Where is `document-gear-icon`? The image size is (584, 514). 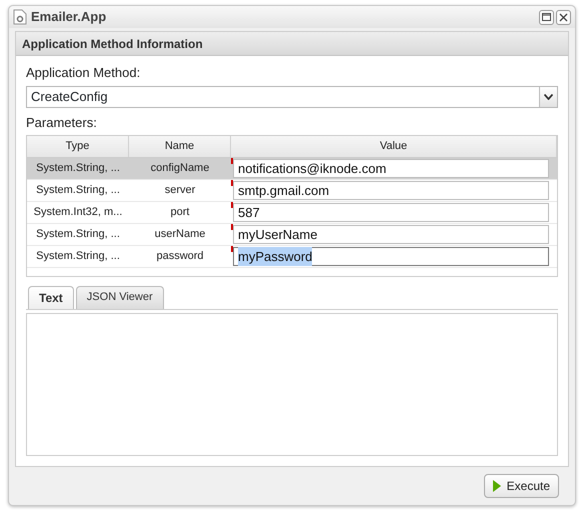 document-gear-icon is located at coordinates (20, 17).